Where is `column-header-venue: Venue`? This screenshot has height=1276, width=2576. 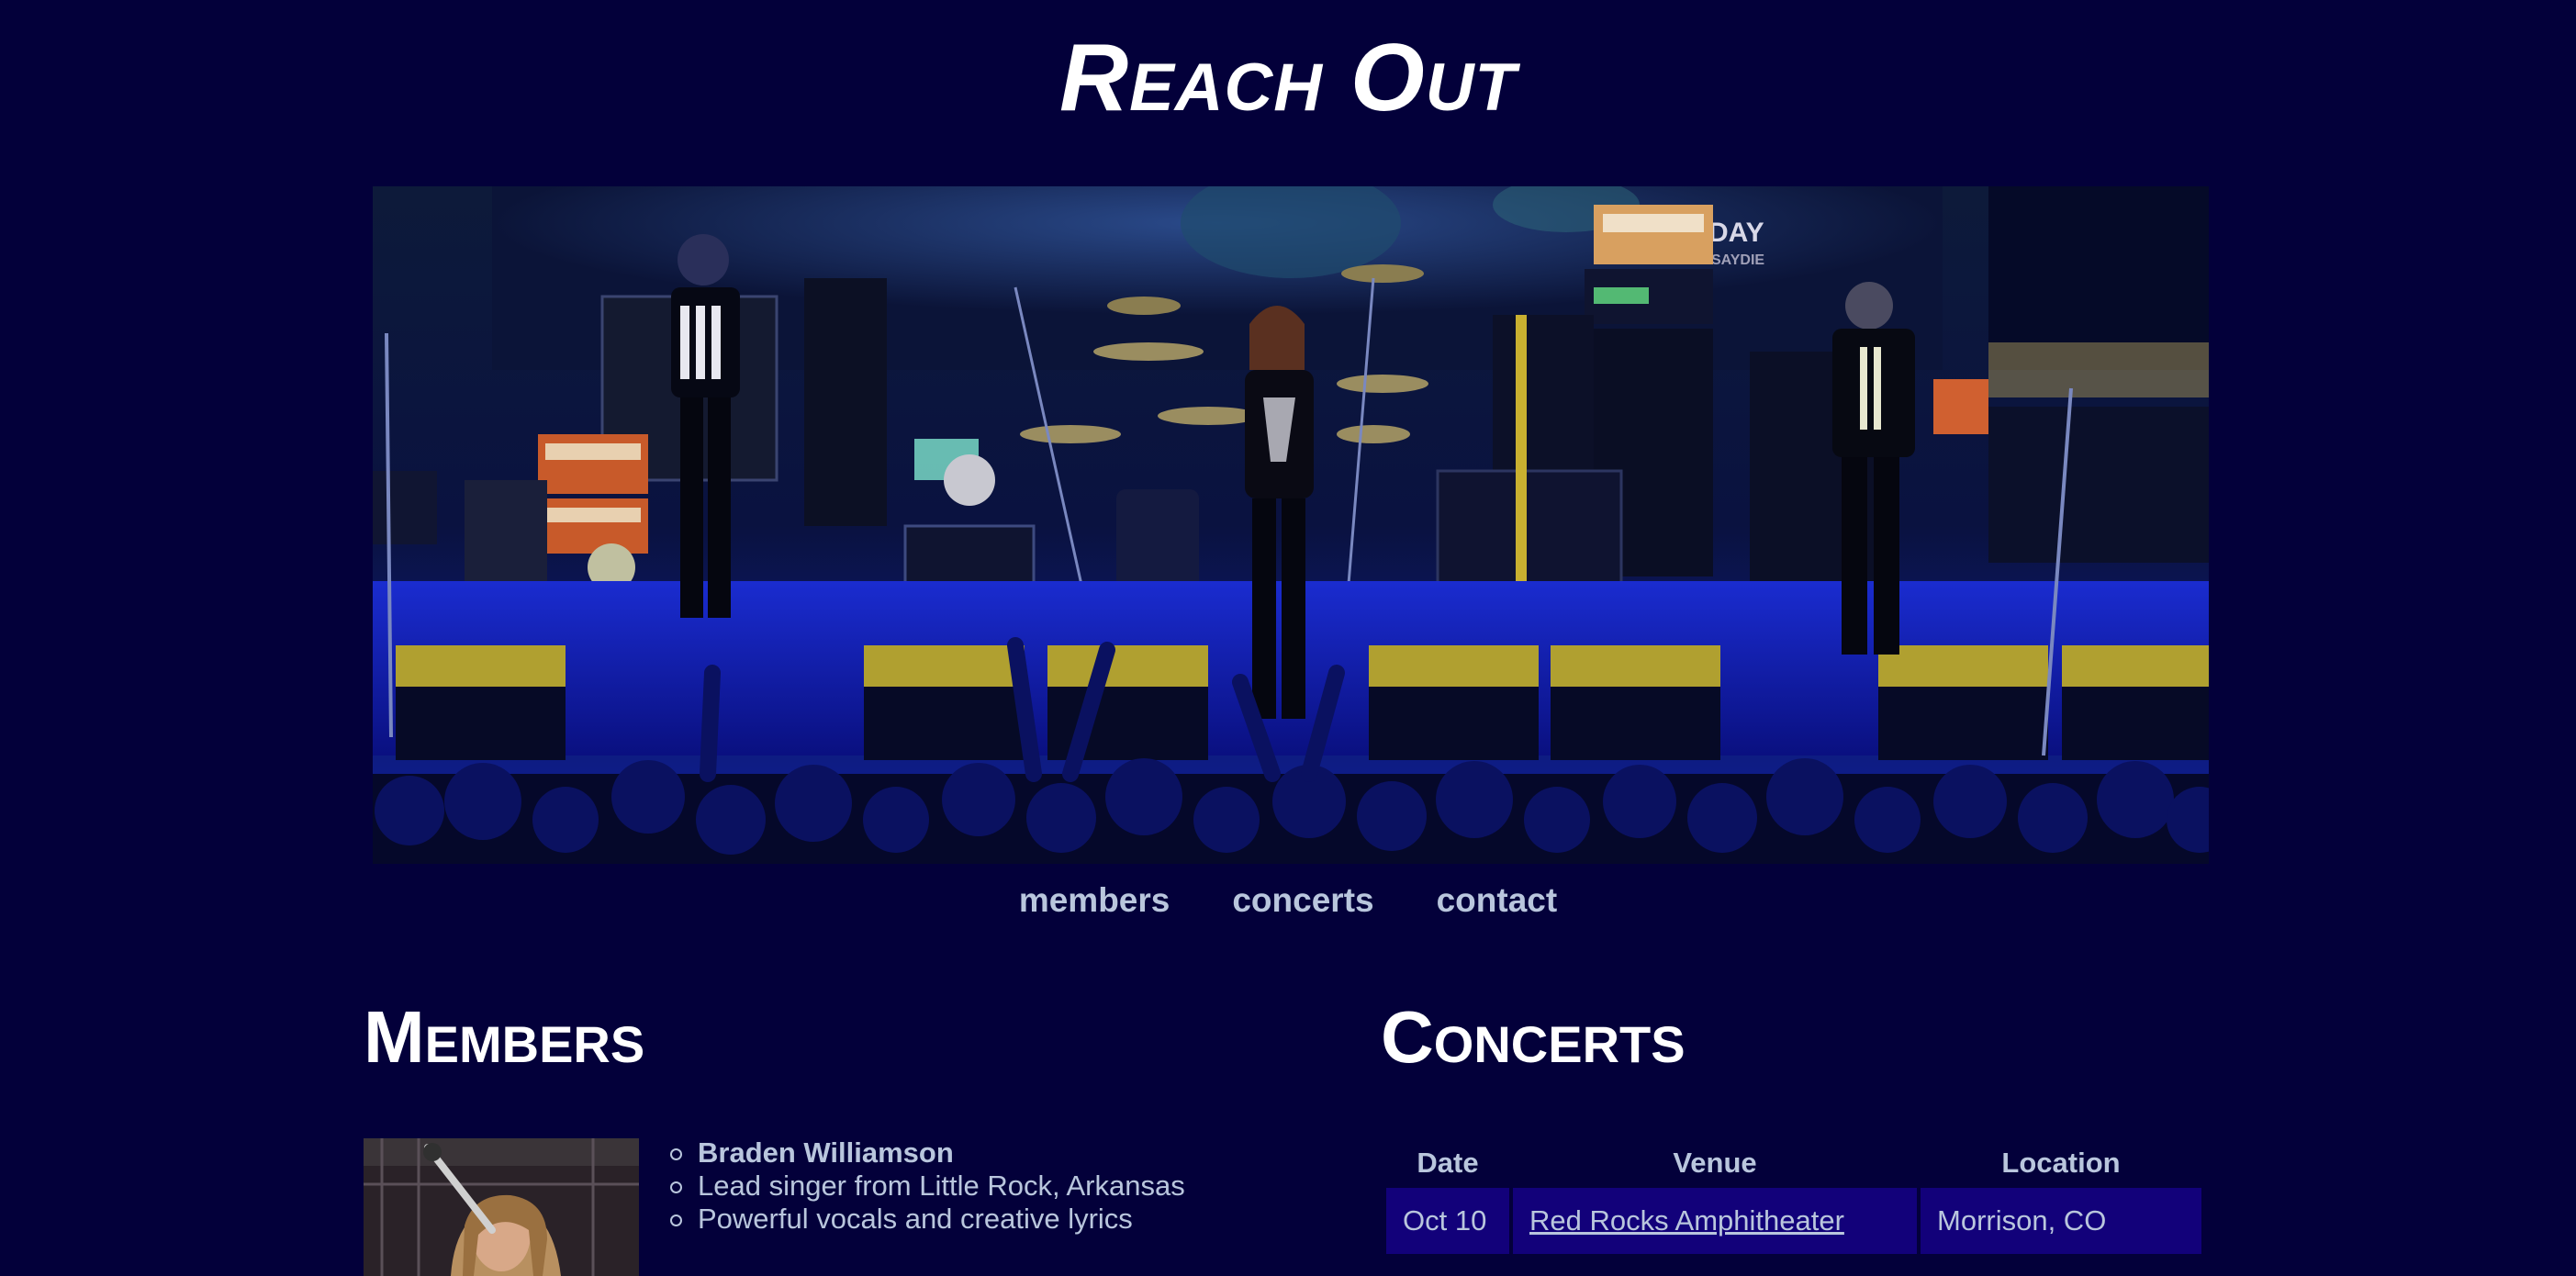 column-header-venue: Venue is located at coordinates (1715, 1163).